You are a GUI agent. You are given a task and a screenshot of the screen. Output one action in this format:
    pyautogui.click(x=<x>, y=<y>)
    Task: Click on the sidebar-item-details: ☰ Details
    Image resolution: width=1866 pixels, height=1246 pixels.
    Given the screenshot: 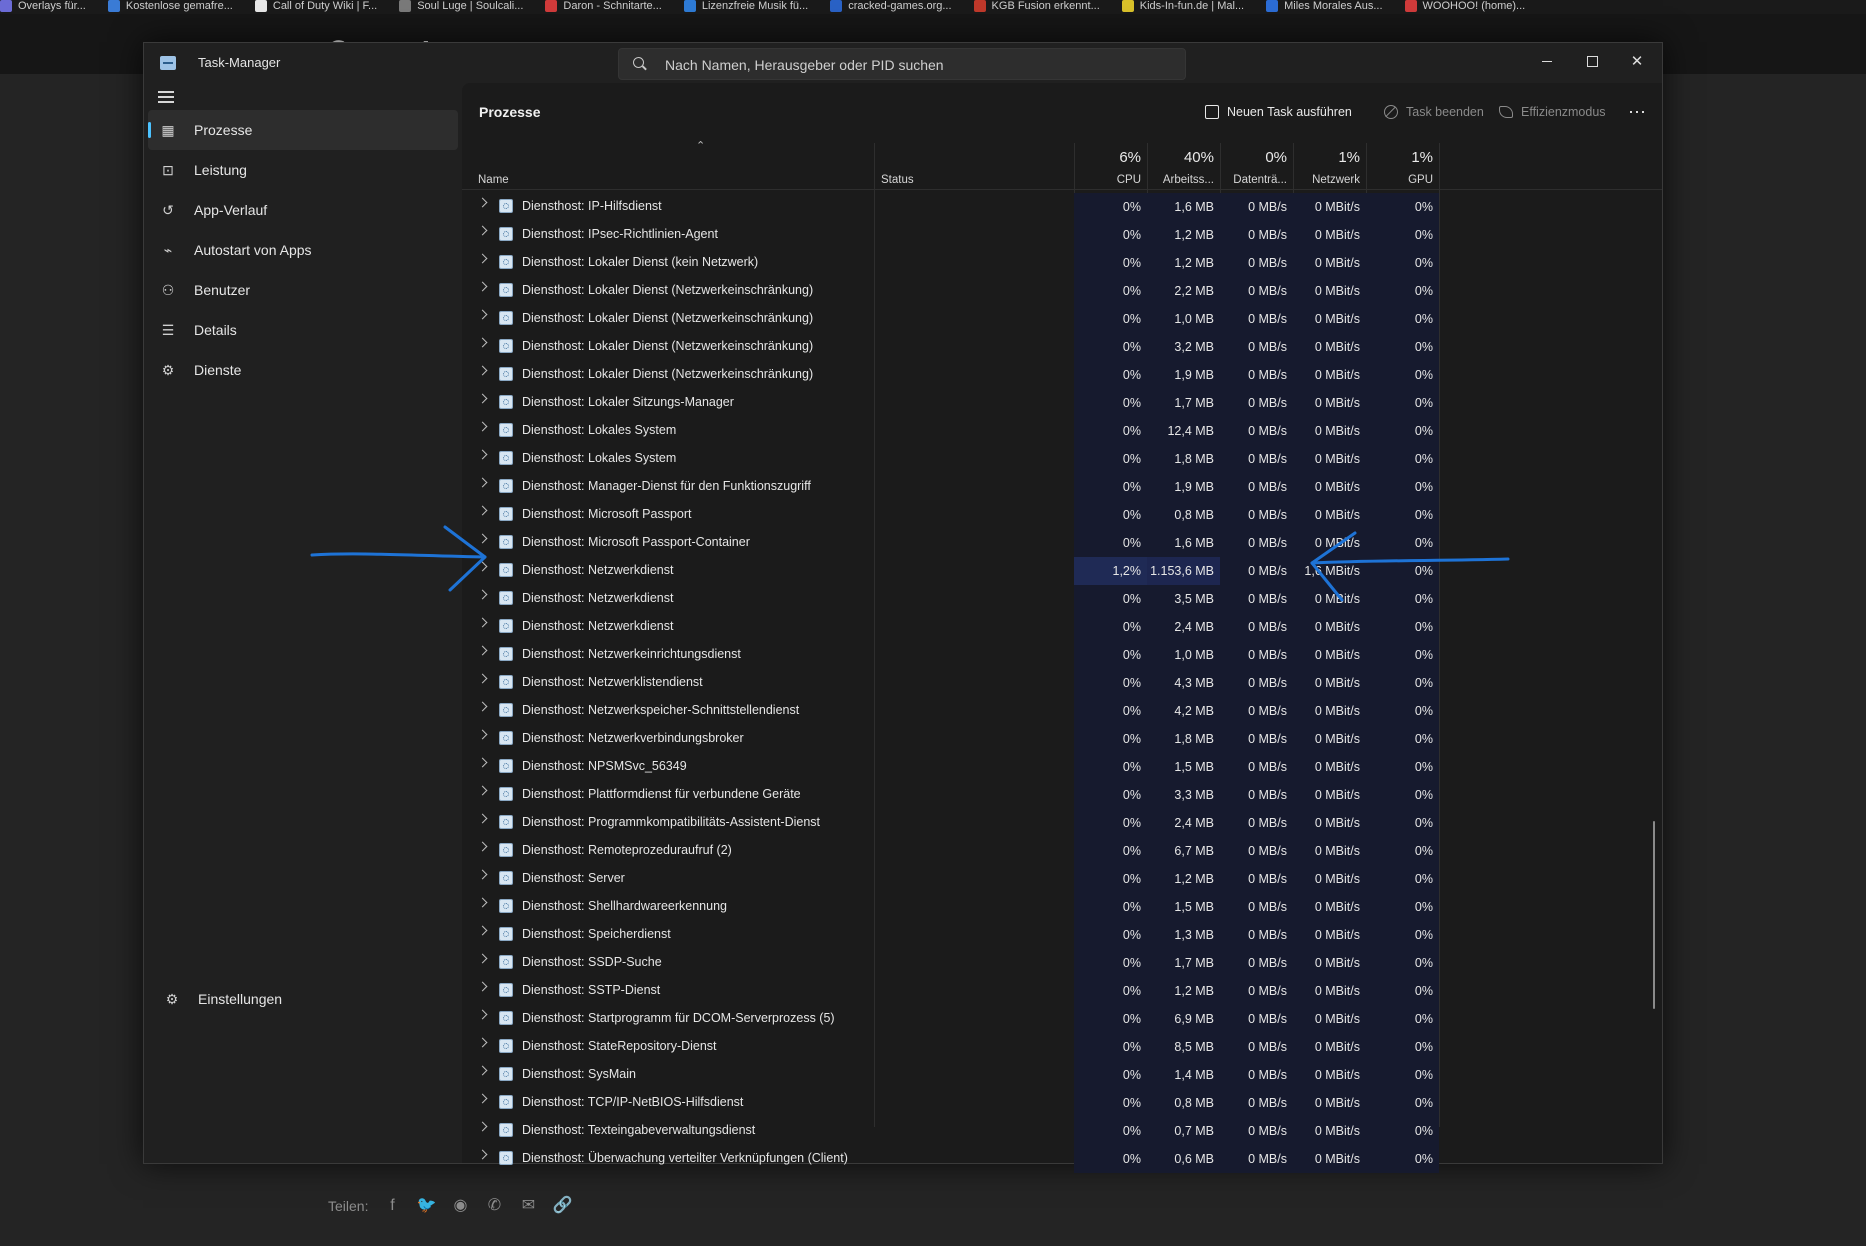 What is the action you would take?
    pyautogui.click(x=303, y=330)
    